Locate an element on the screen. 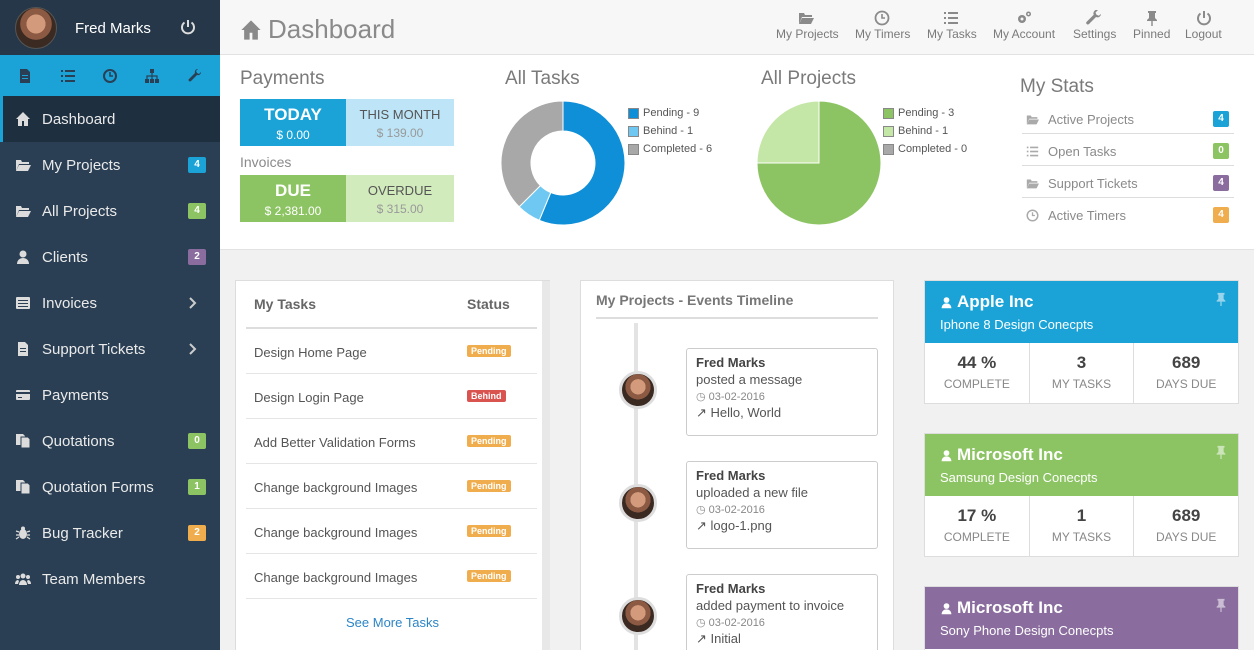 Image resolution: width=1254 pixels, height=650 pixels. stat-badge: 4 is located at coordinates (1221, 183).